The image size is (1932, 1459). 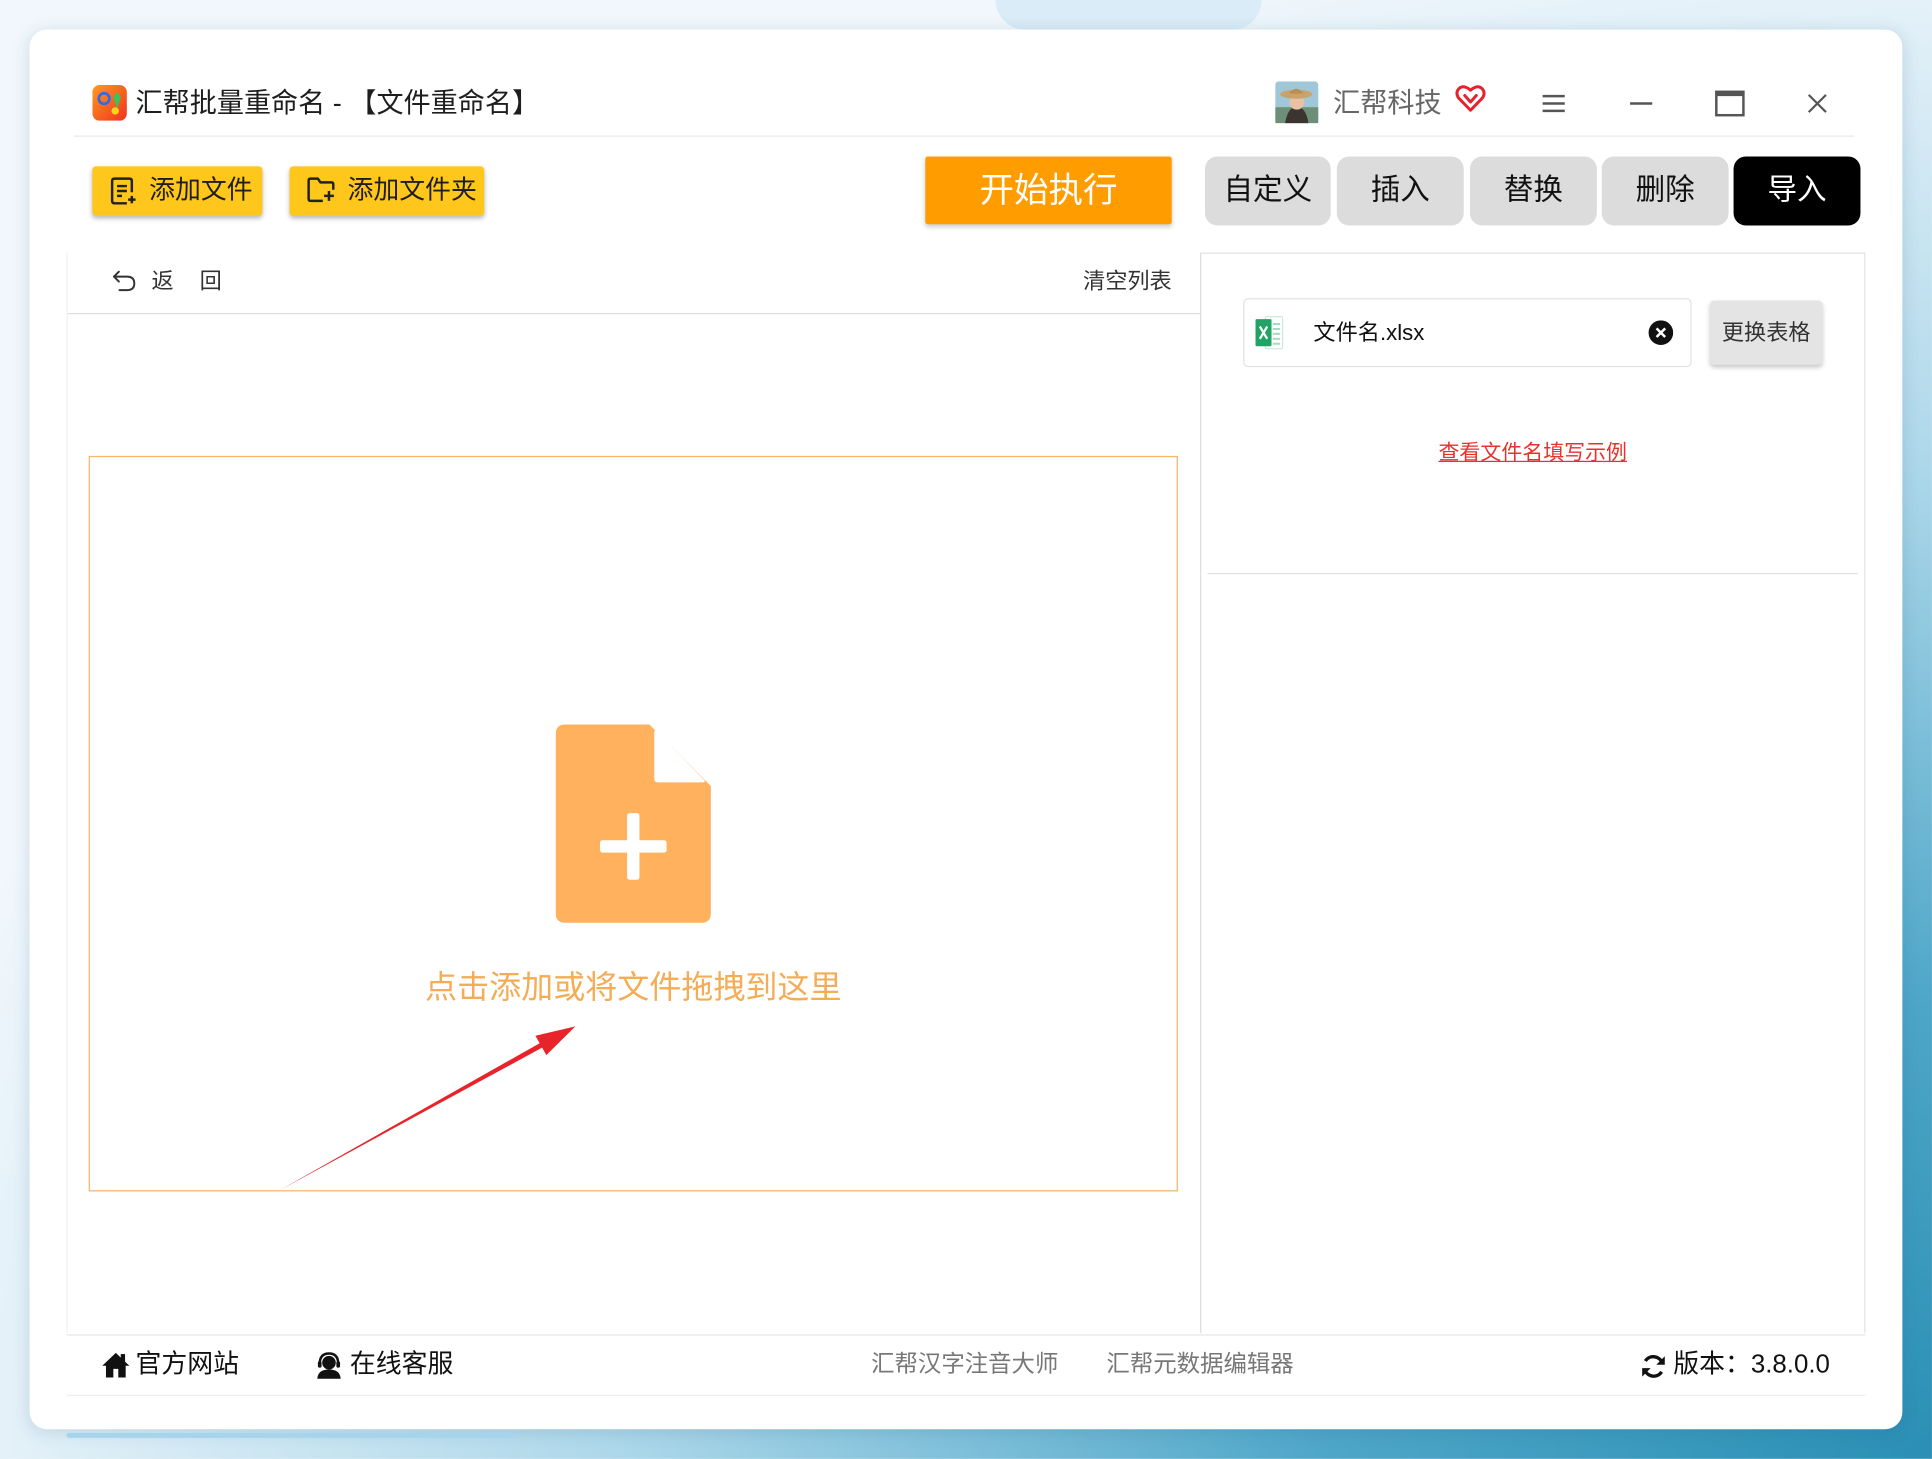 I want to click on close-button, so click(x=1817, y=103).